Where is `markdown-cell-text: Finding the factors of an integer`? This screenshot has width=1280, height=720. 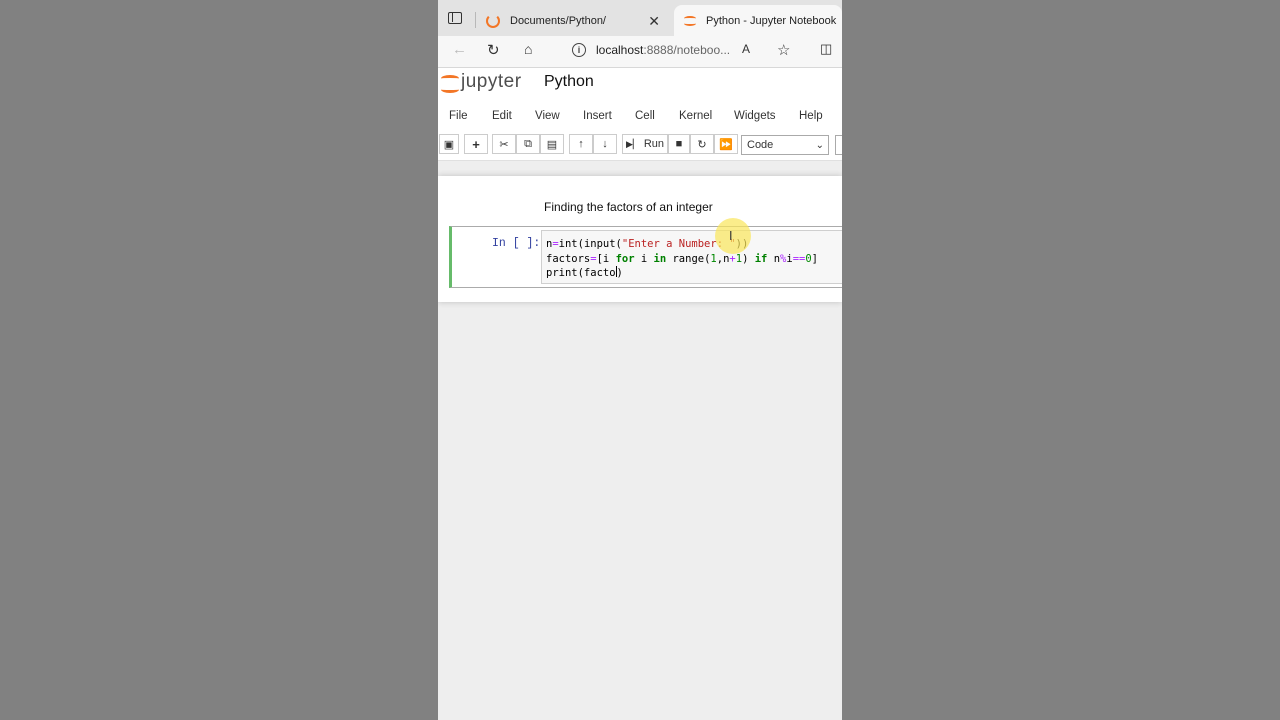 markdown-cell-text: Finding the factors of an integer is located at coordinates (628, 207).